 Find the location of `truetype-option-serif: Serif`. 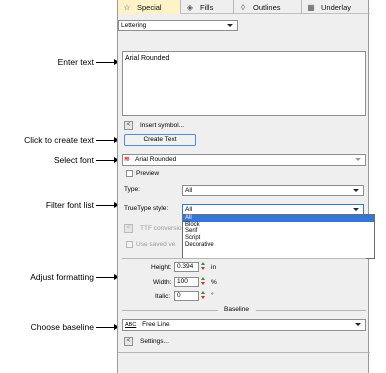

truetype-option-serif: Serif is located at coordinates (278, 231).